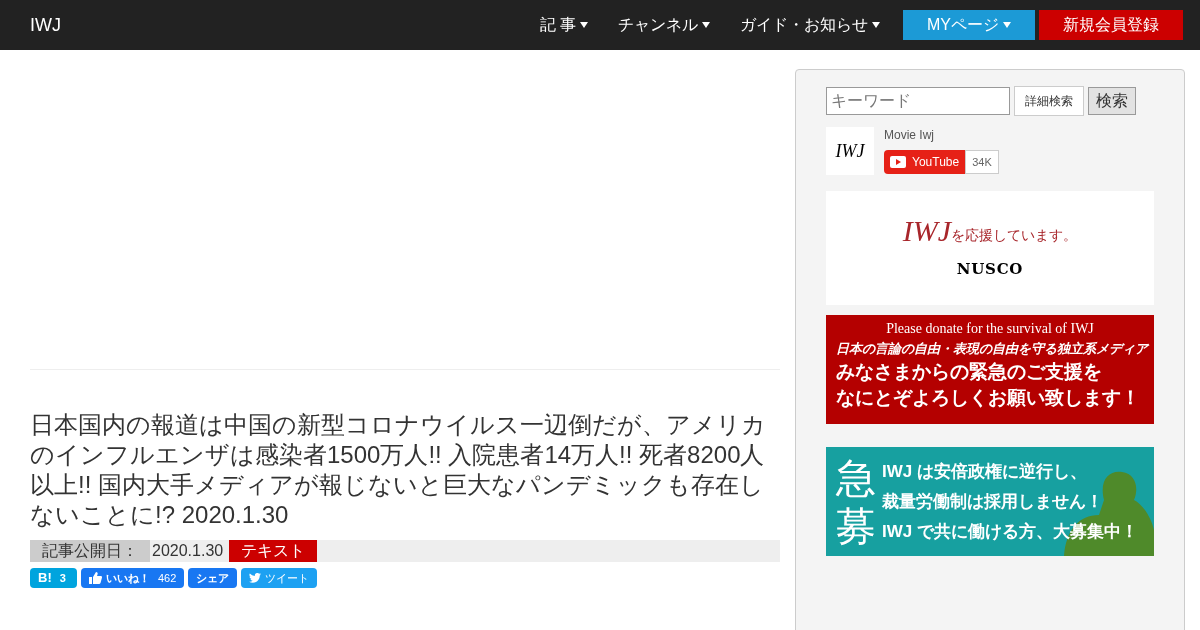 This screenshot has width=1200, height=630. What do you see at coordinates (1014, 235) in the screenshot?
I see `banner-text: を応援しています。` at bounding box center [1014, 235].